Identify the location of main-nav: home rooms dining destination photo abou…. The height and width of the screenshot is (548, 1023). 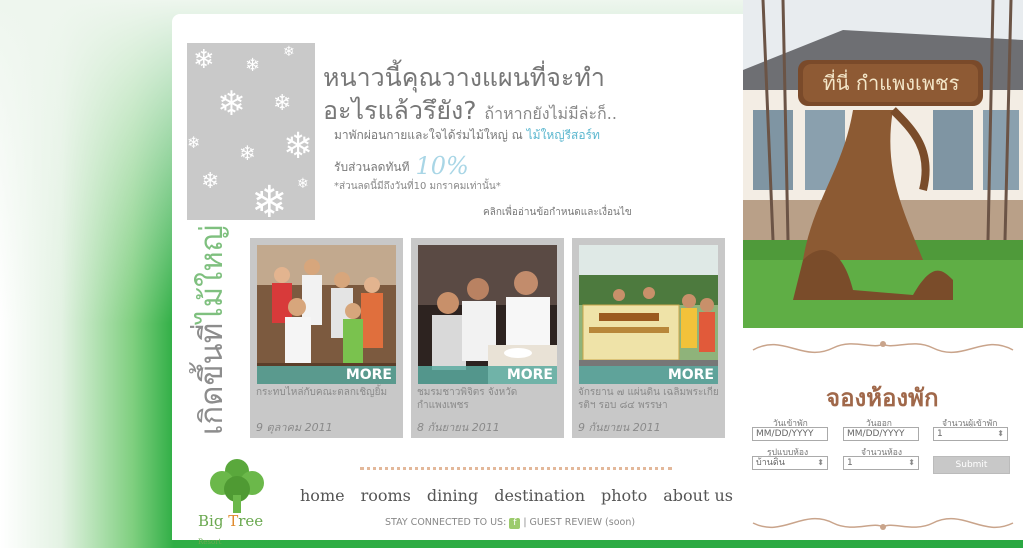
(516, 495).